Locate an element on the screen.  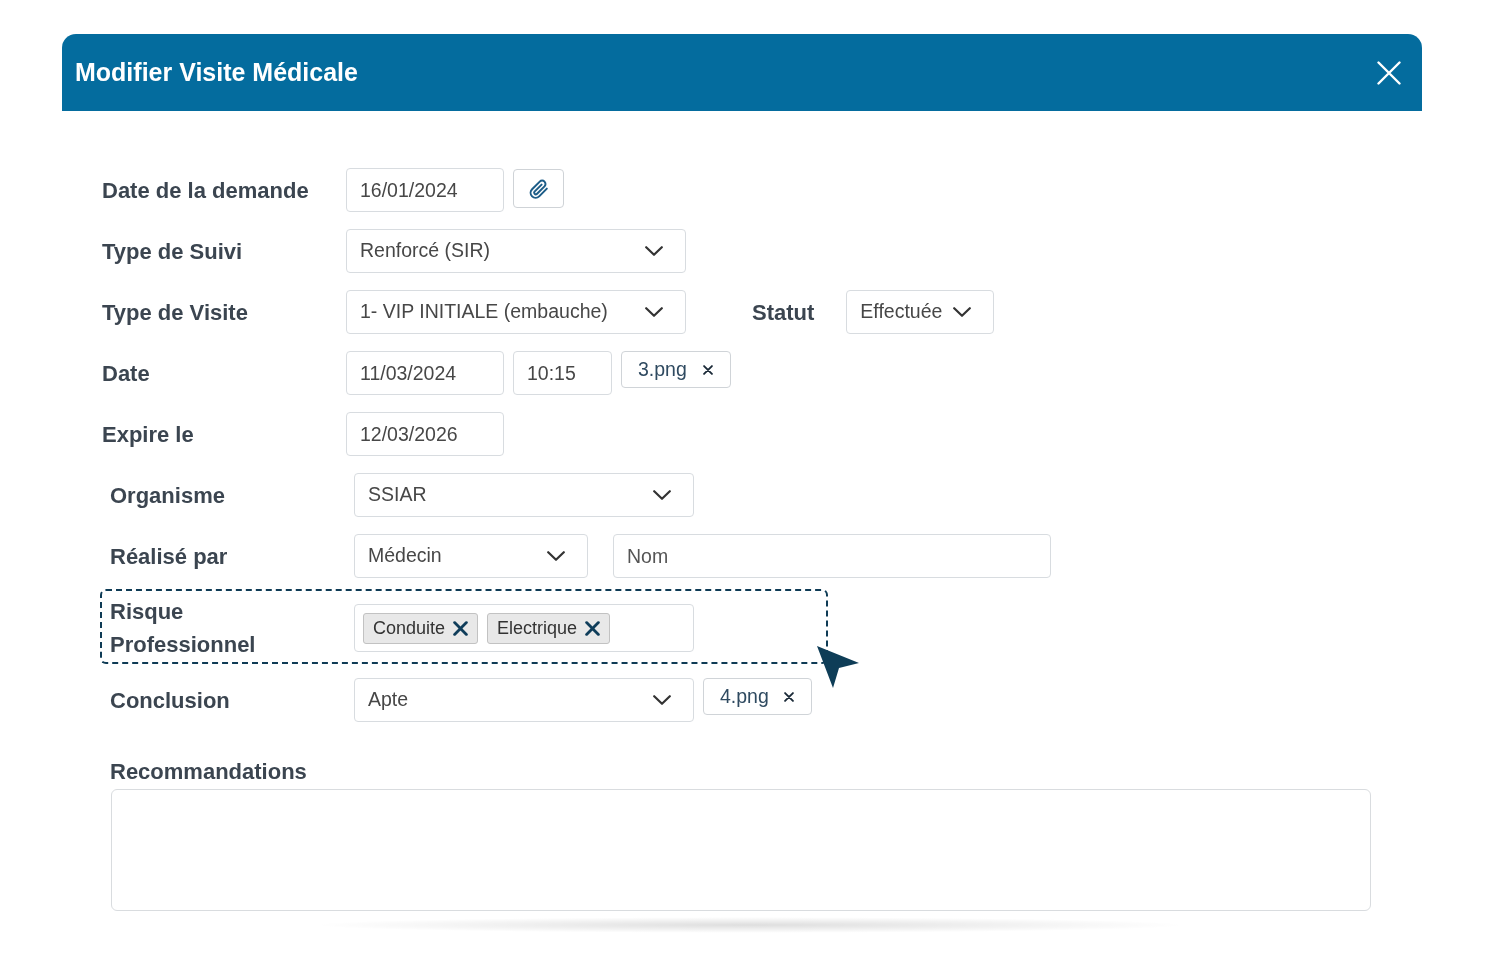
field-label: Date is located at coordinates (126, 373).